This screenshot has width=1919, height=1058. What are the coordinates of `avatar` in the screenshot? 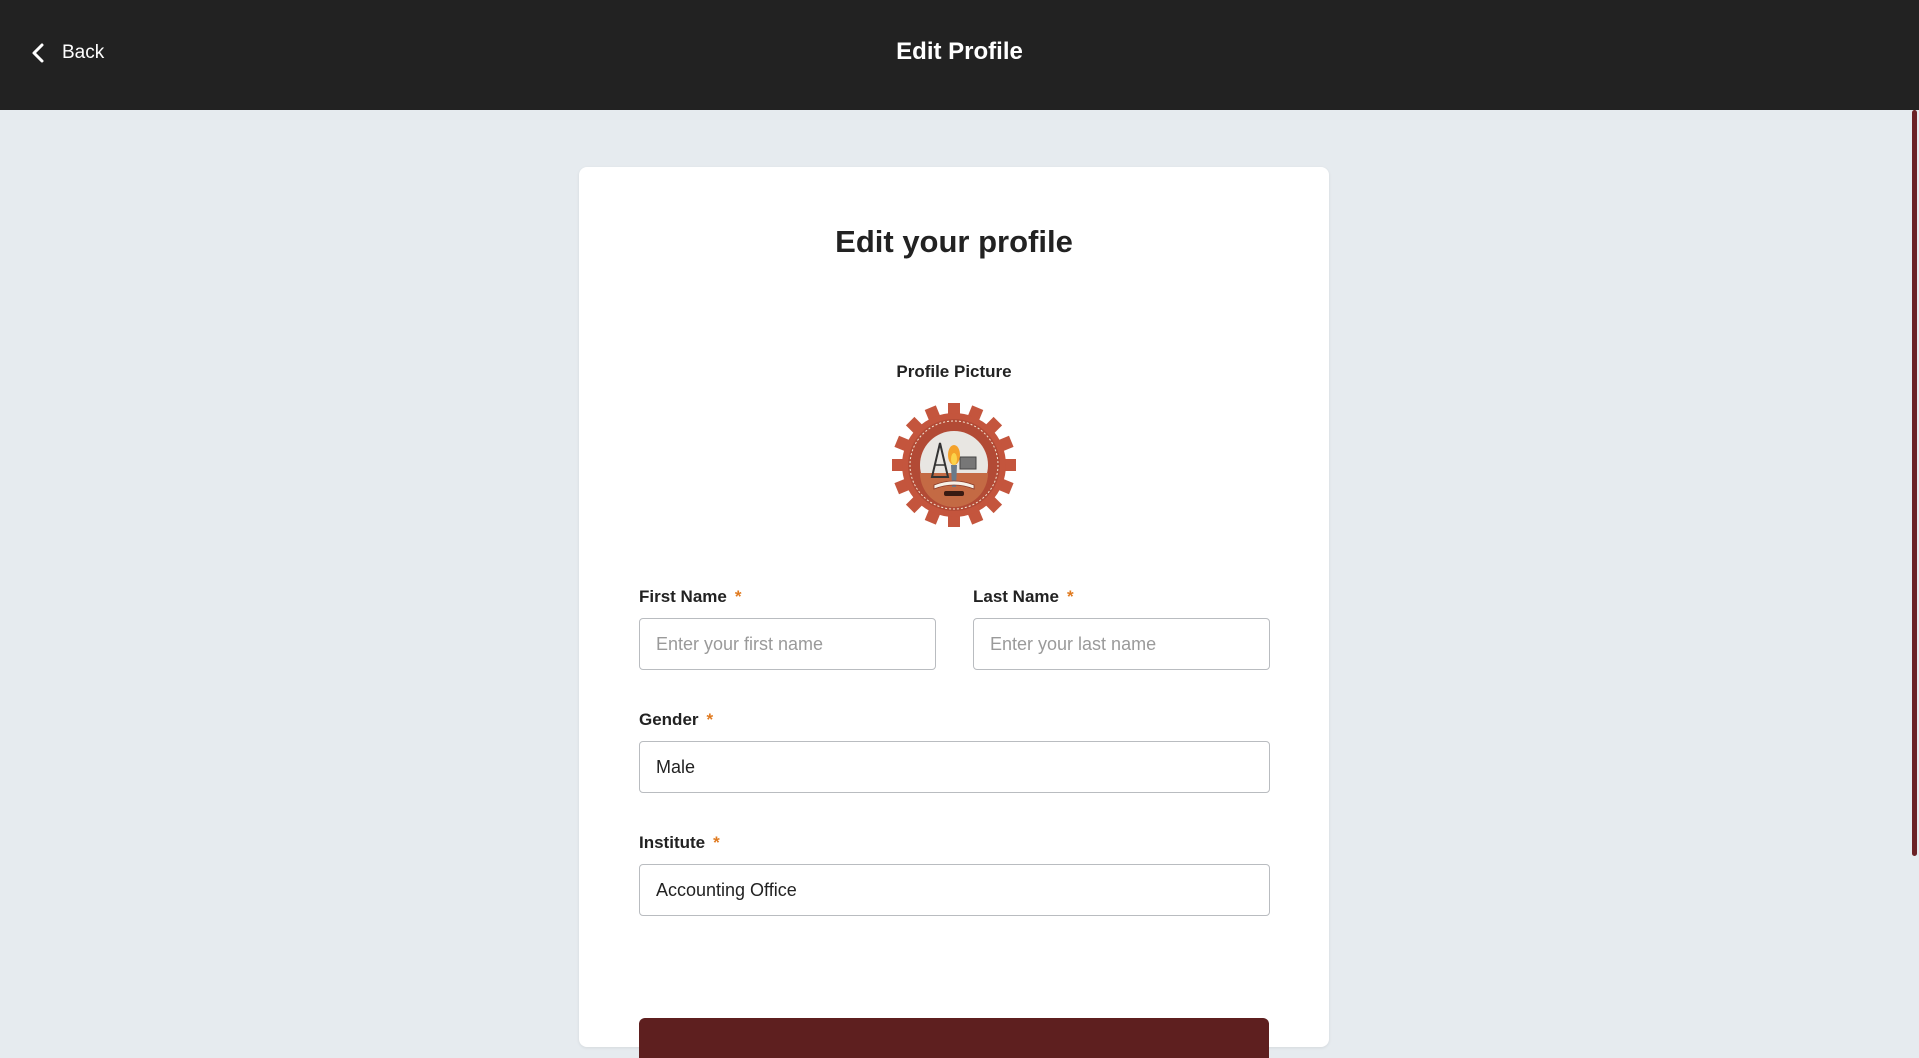 It's located at (954, 465).